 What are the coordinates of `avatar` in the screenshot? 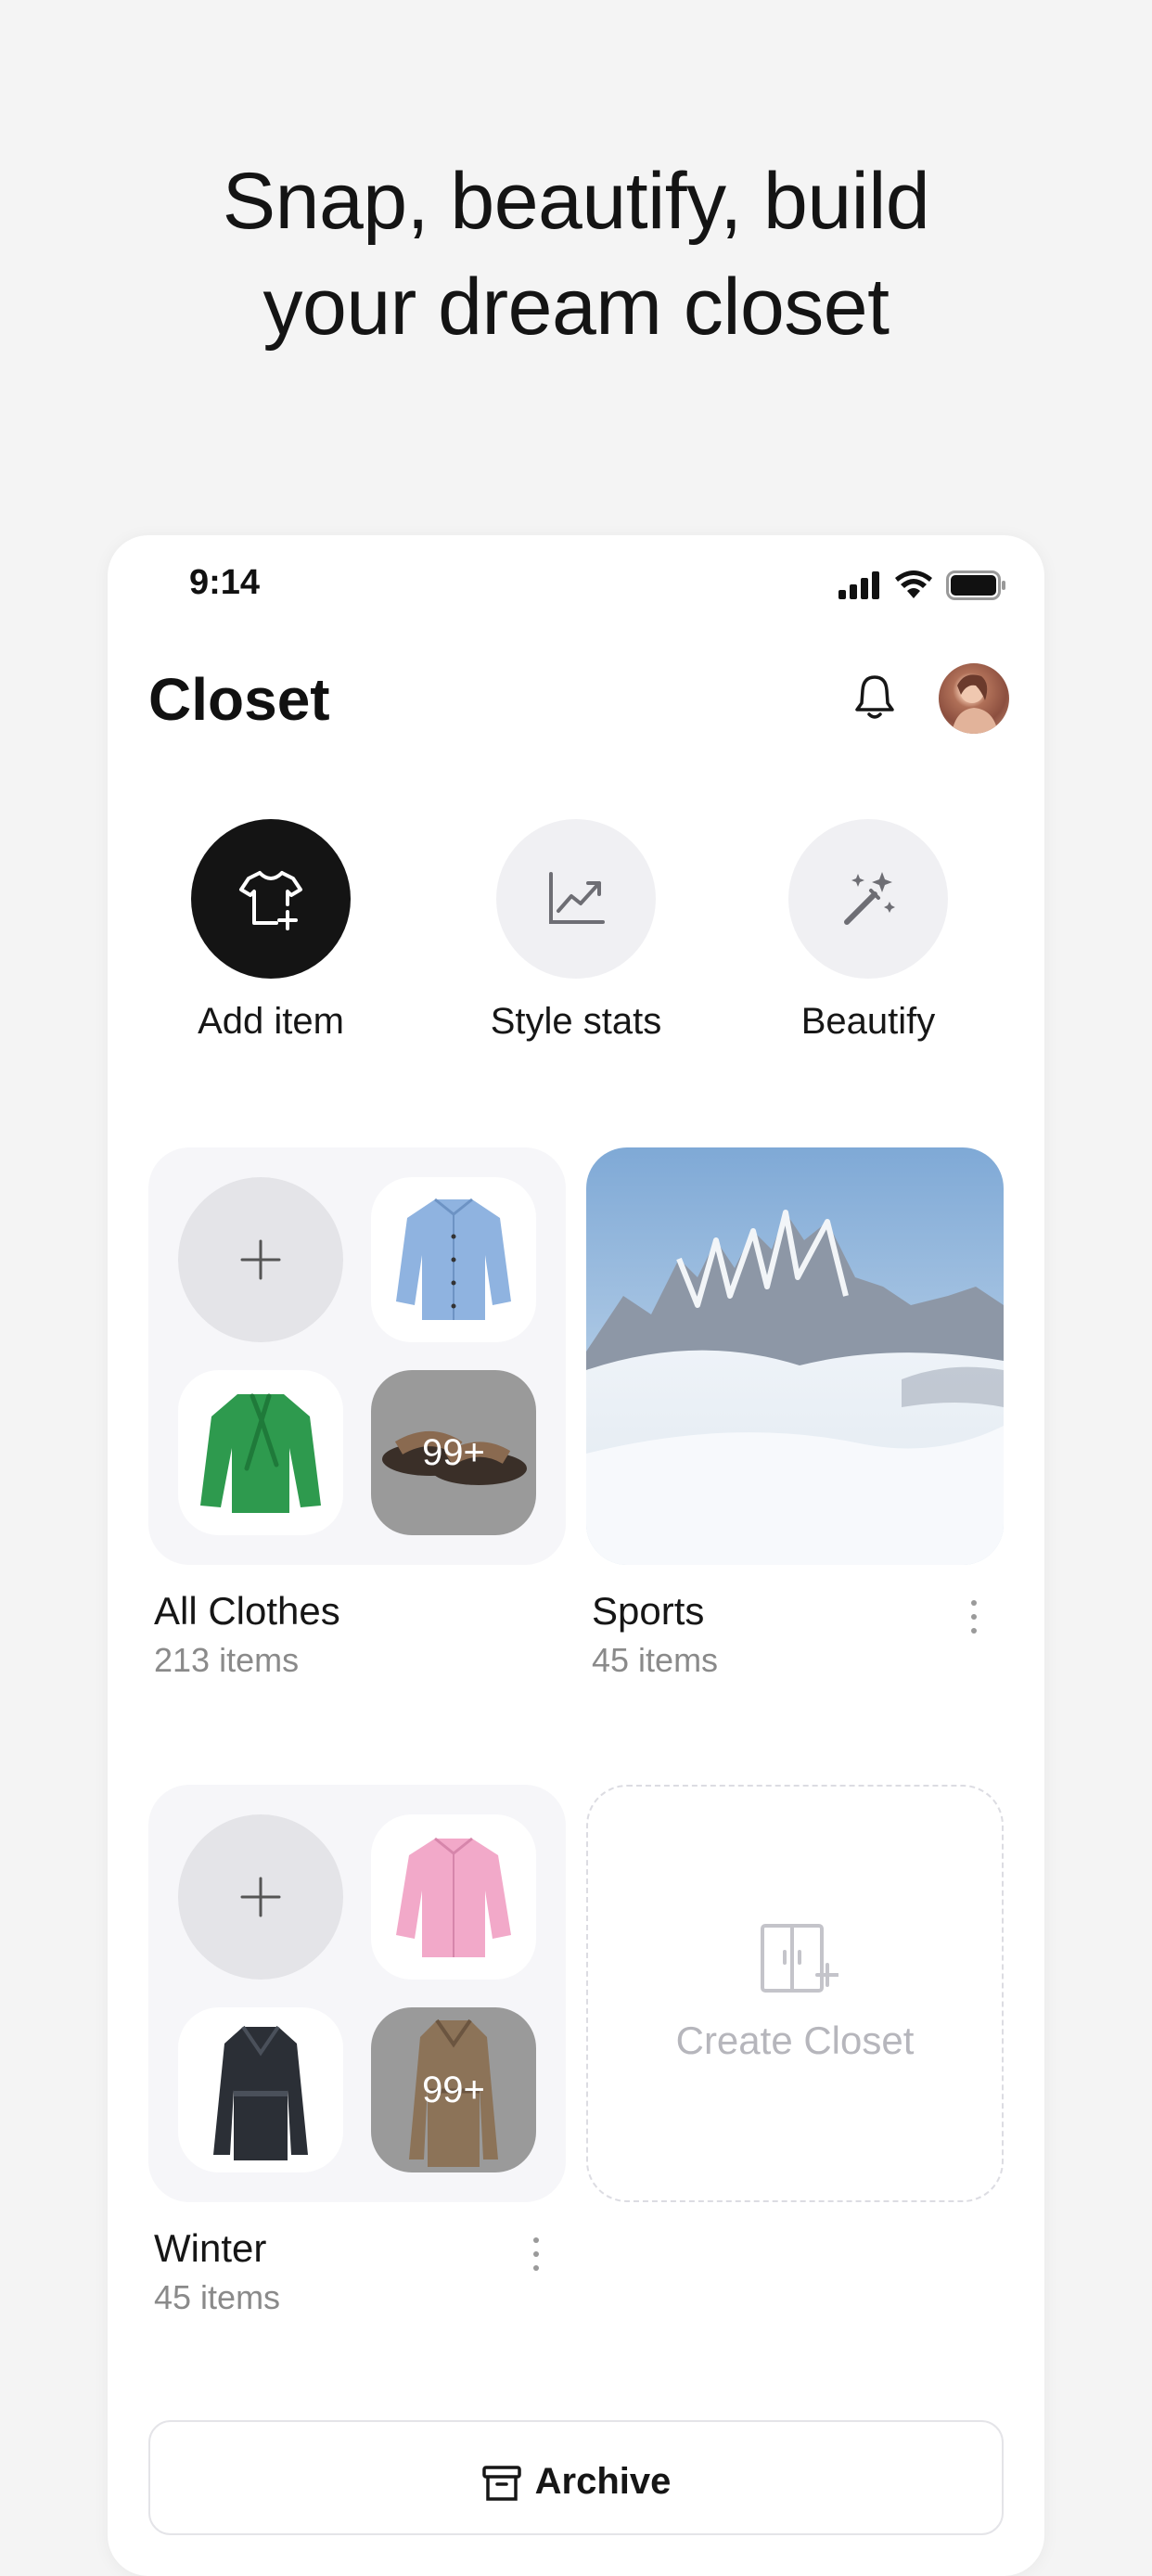 It's located at (974, 698).